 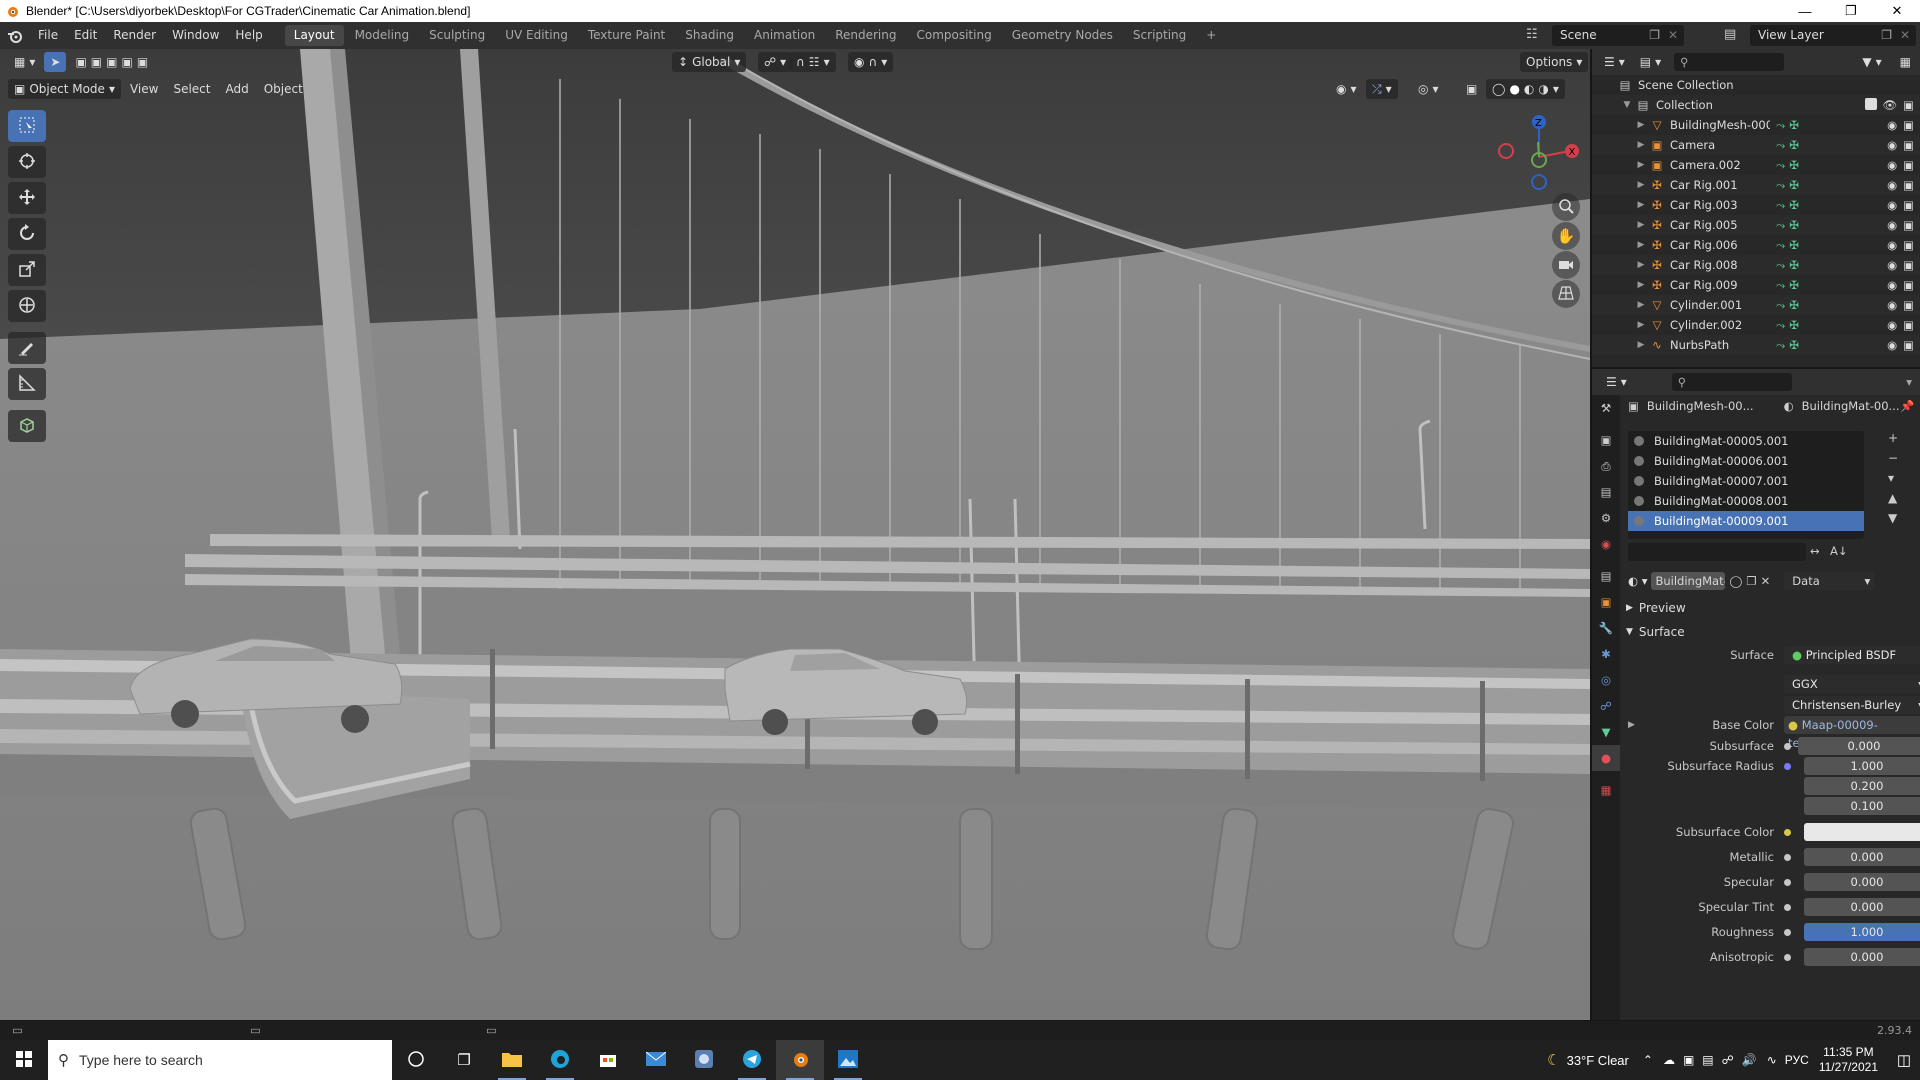 I want to click on taskbar-app, so click(x=704, y=1060).